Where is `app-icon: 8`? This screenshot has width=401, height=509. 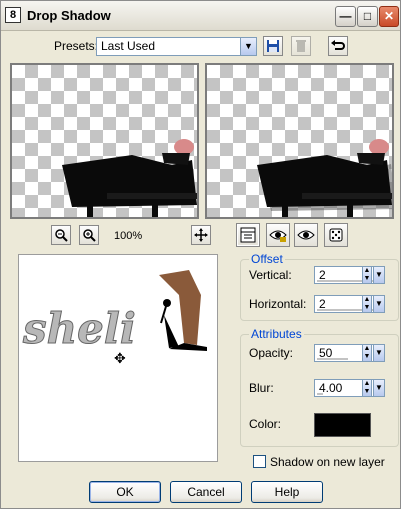 app-icon: 8 is located at coordinates (13, 15).